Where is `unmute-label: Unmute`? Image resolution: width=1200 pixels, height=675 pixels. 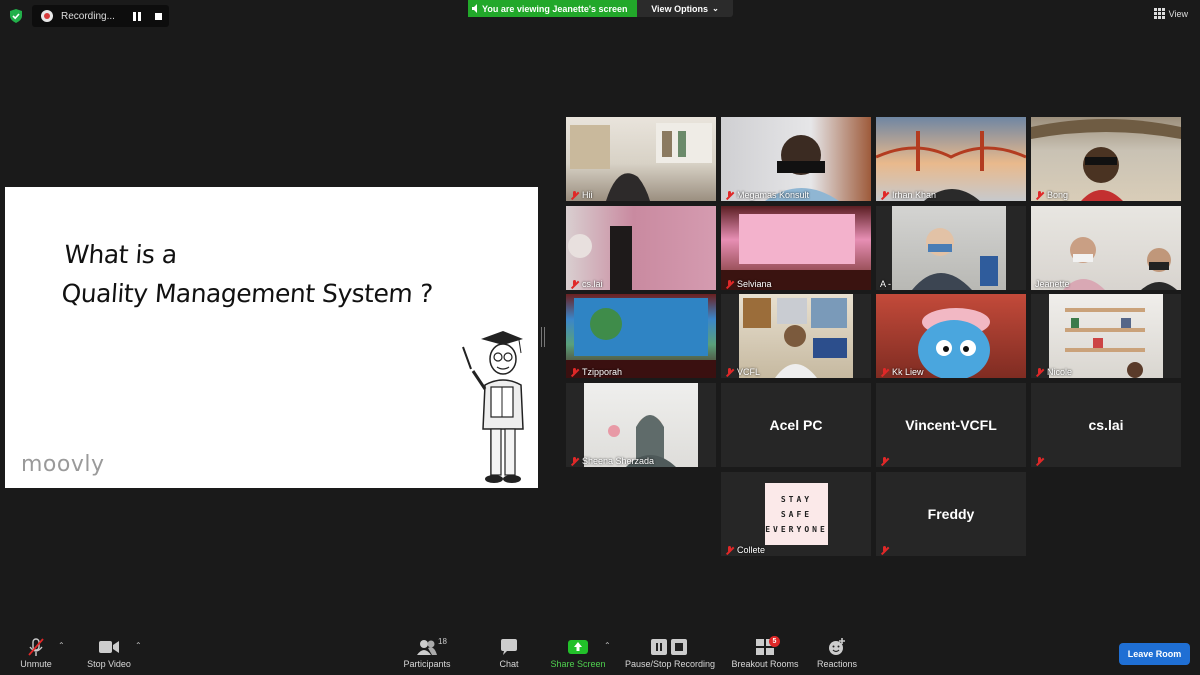
unmute-label: Unmute is located at coordinates (36, 664).